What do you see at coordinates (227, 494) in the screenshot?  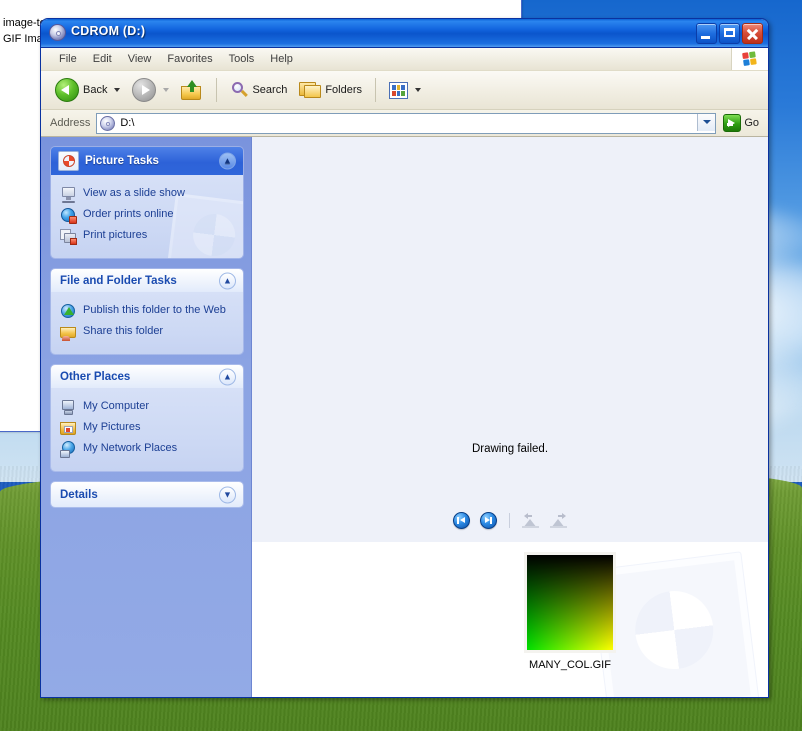 I see `chevron-down-icon: ▼` at bounding box center [227, 494].